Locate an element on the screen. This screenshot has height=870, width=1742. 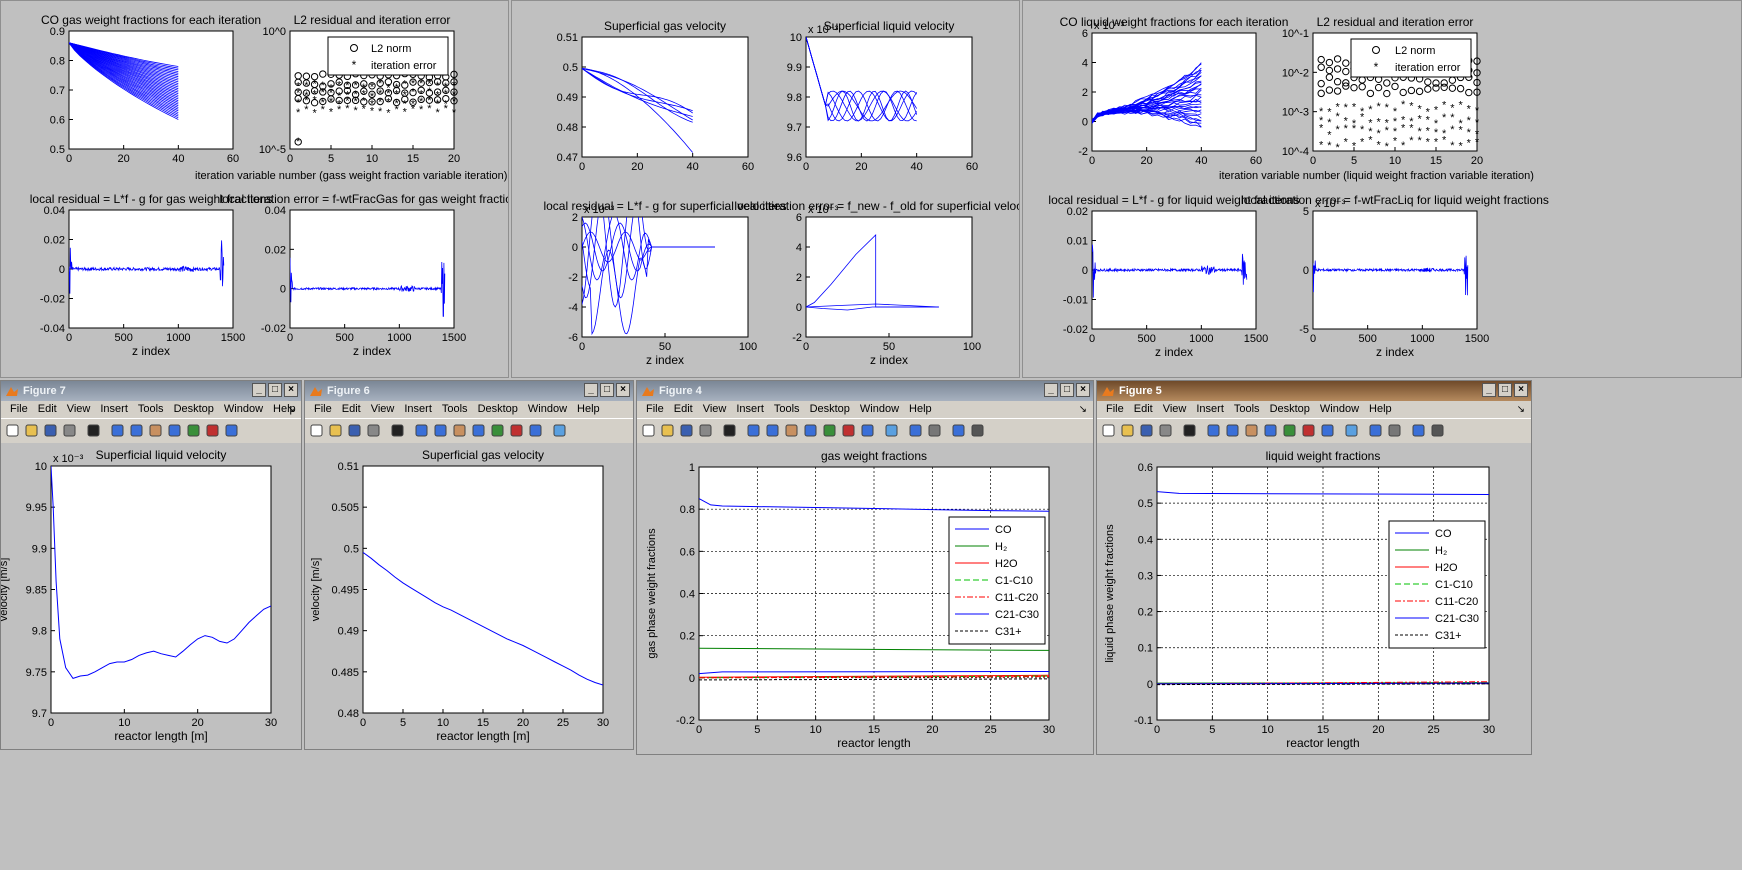
figure-7-titlebar: Figure 7 _ □ × is located at coordinates (151, 391).